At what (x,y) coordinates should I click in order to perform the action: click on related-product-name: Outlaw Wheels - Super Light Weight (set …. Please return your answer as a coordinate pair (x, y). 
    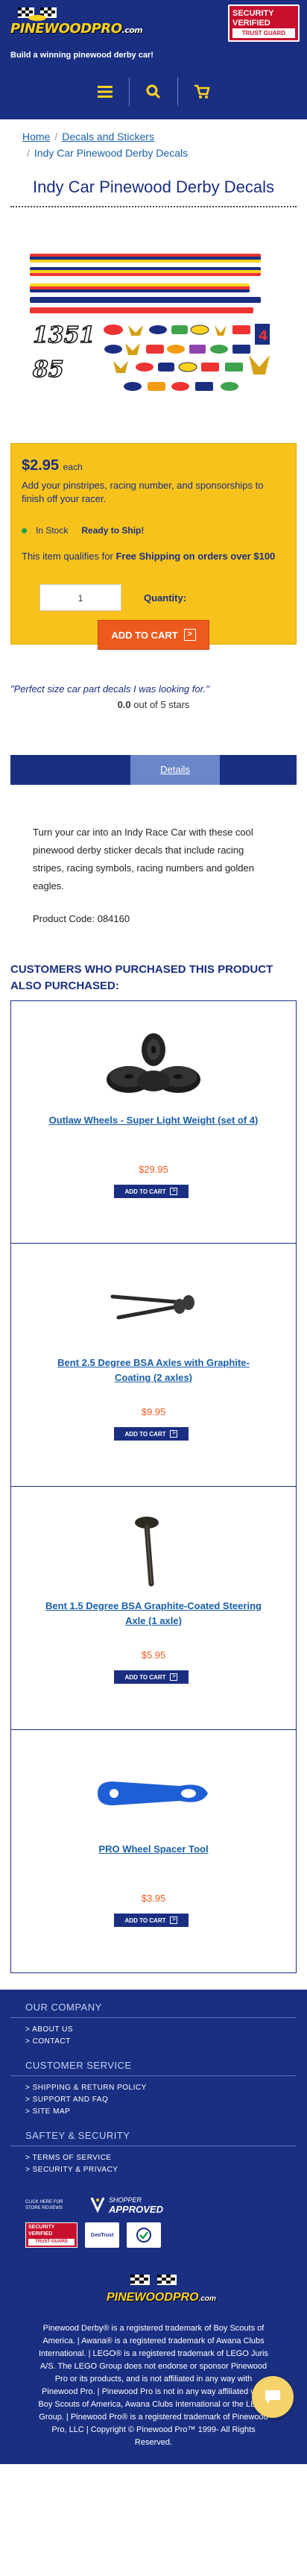
    Looking at the image, I should click on (153, 1120).